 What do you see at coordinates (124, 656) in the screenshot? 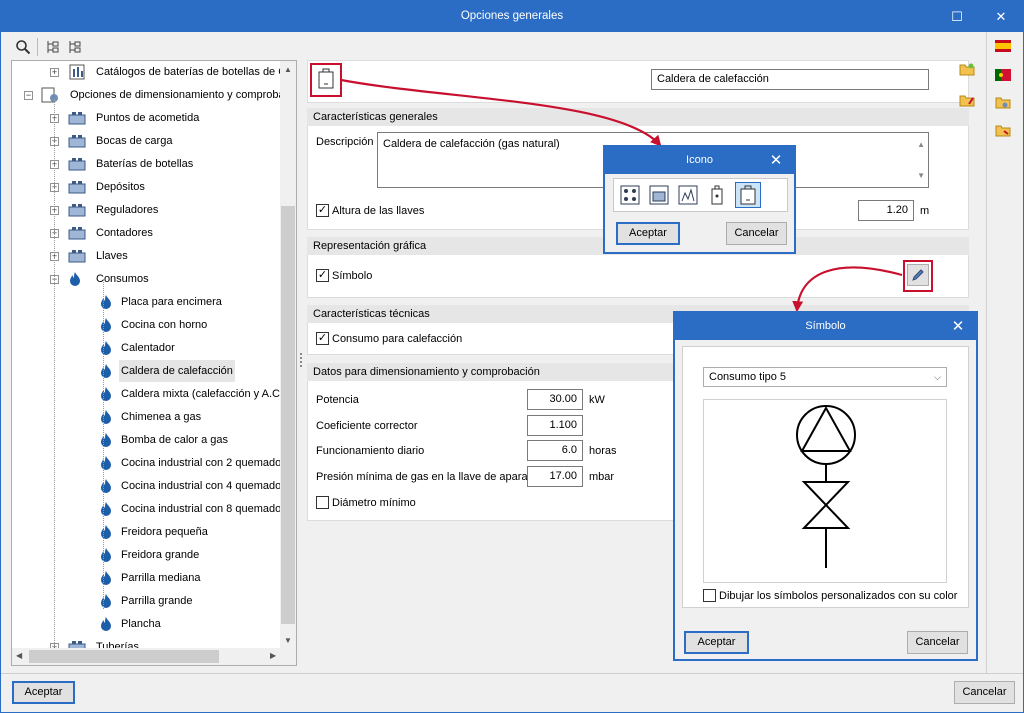
I see `horizontal-scroll-thumb` at bounding box center [124, 656].